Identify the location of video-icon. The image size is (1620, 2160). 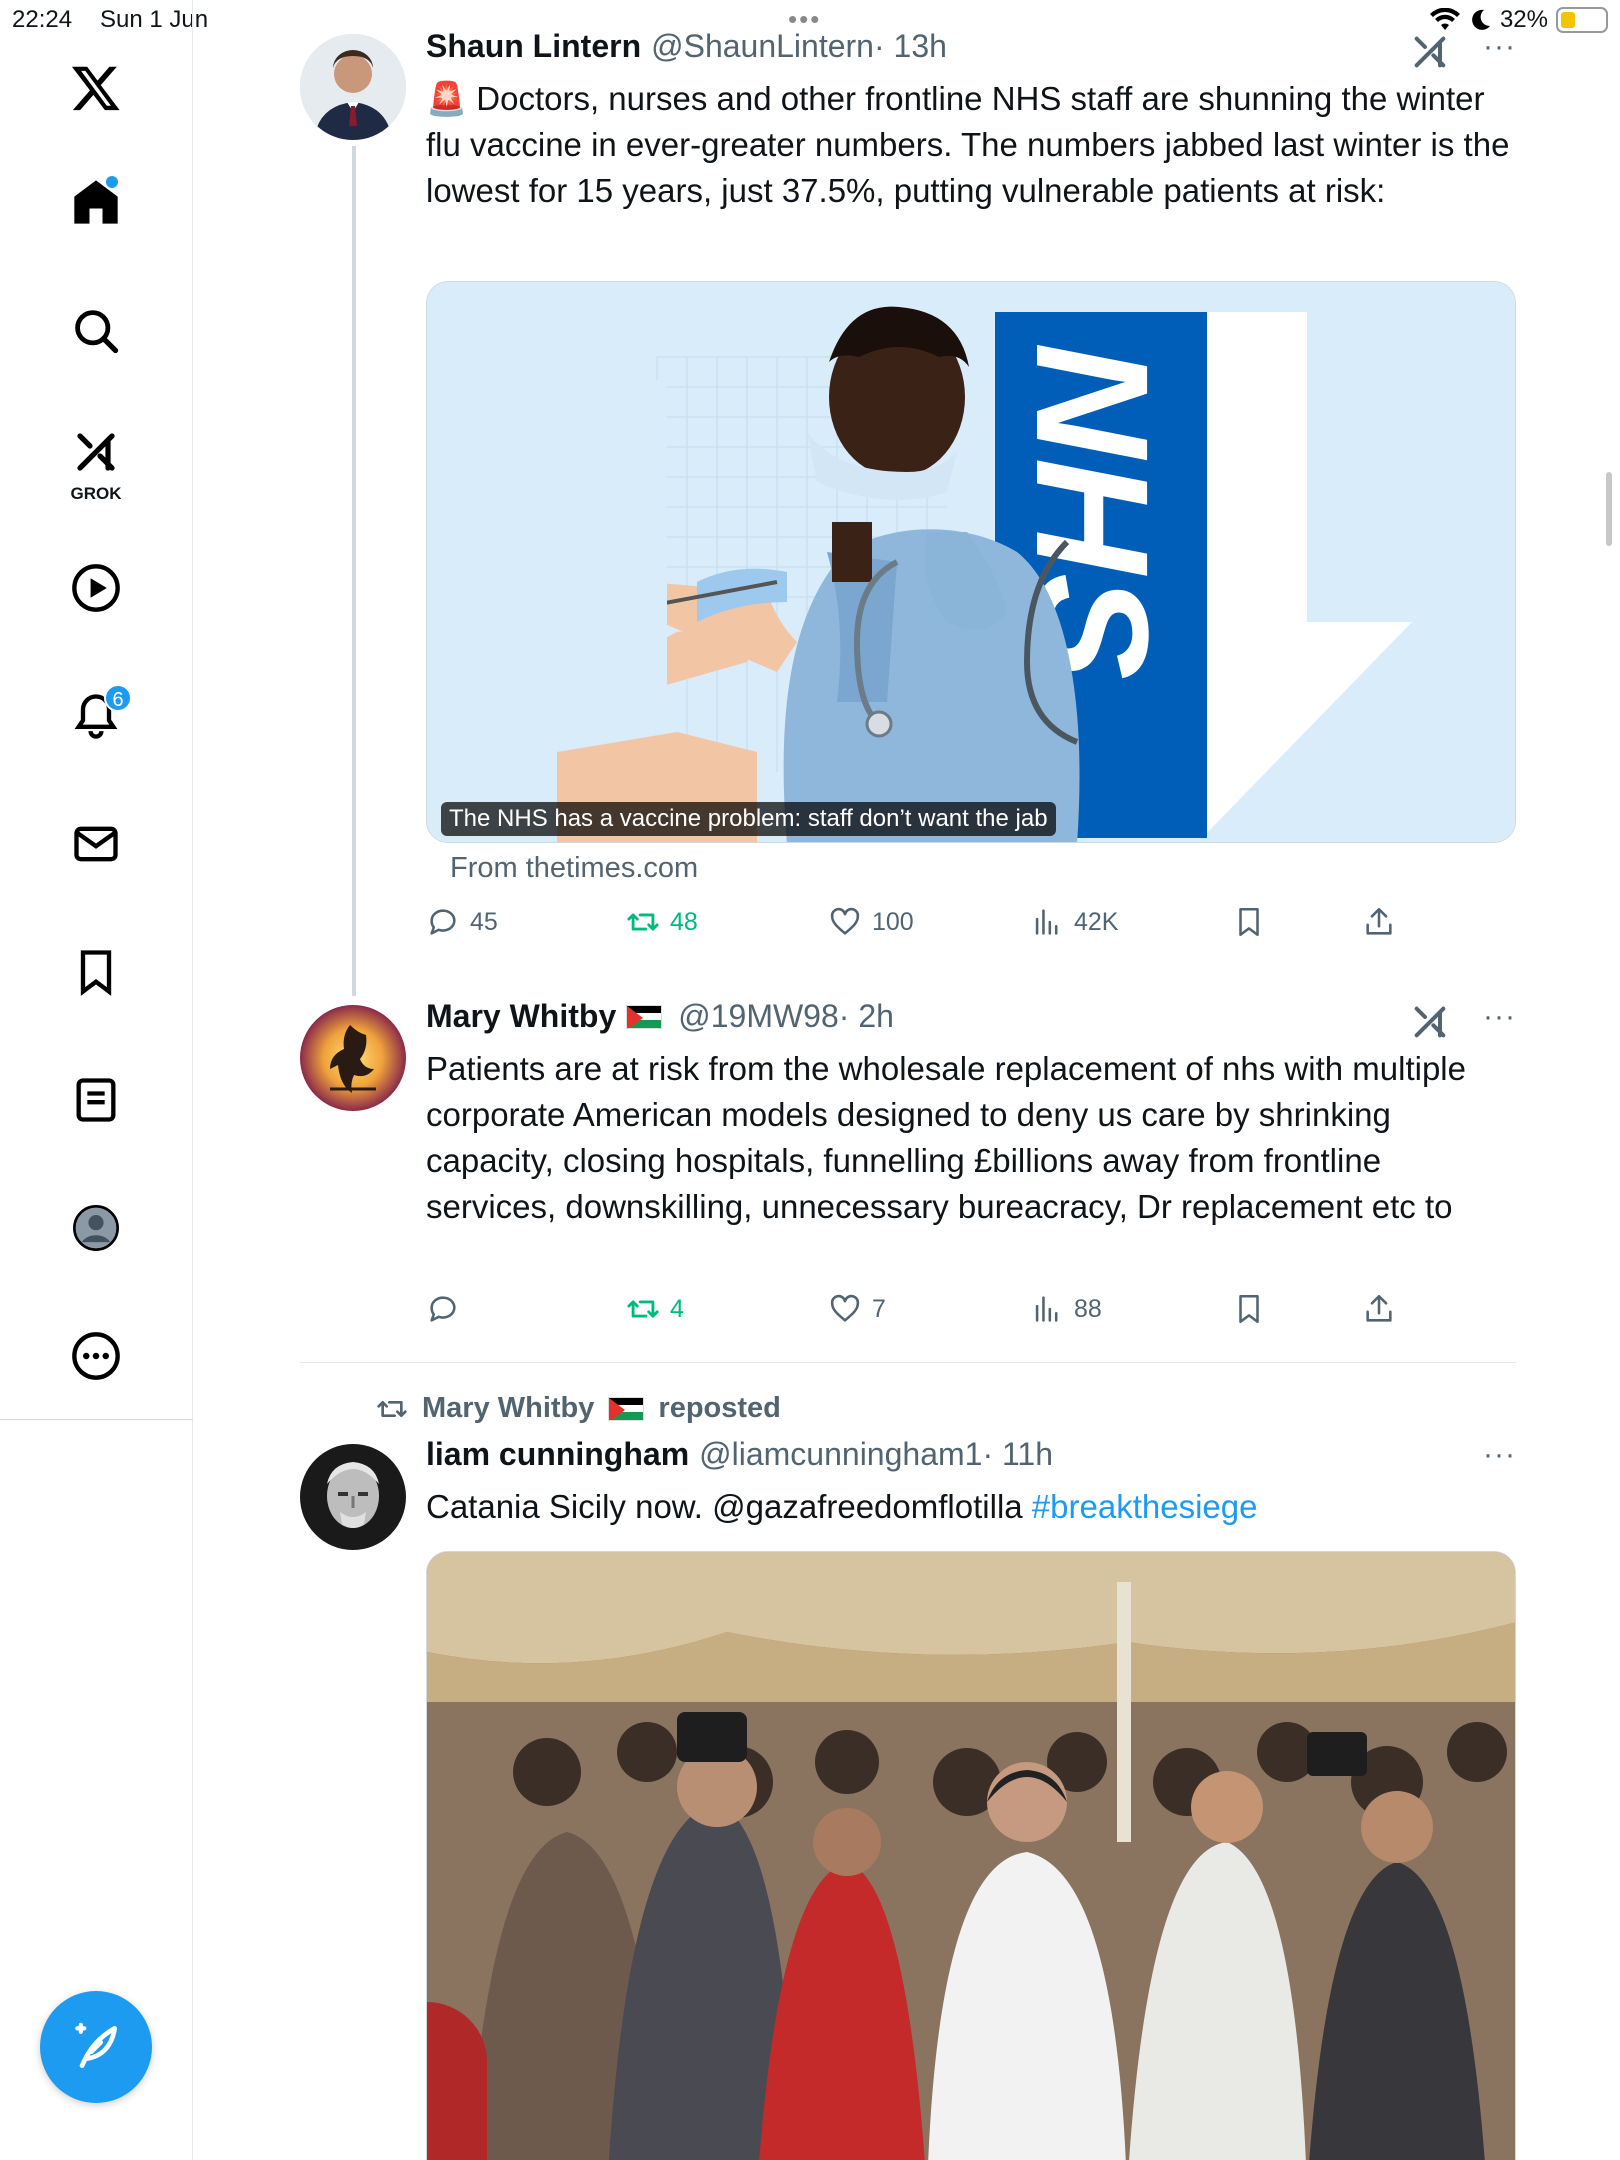
(96, 588).